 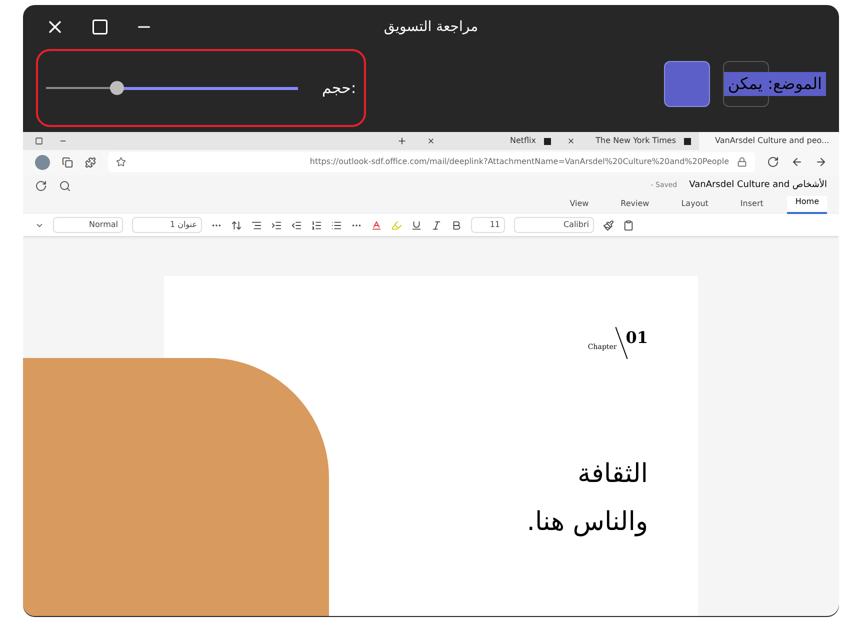 What do you see at coordinates (167, 225) in the screenshot?
I see `style-field: عنوان 1` at bounding box center [167, 225].